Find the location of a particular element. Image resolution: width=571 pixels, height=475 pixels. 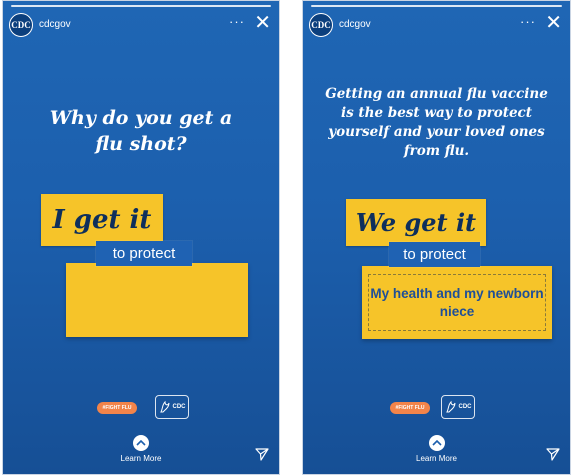

answer-box: My health and my newborn niece is located at coordinates (457, 302).